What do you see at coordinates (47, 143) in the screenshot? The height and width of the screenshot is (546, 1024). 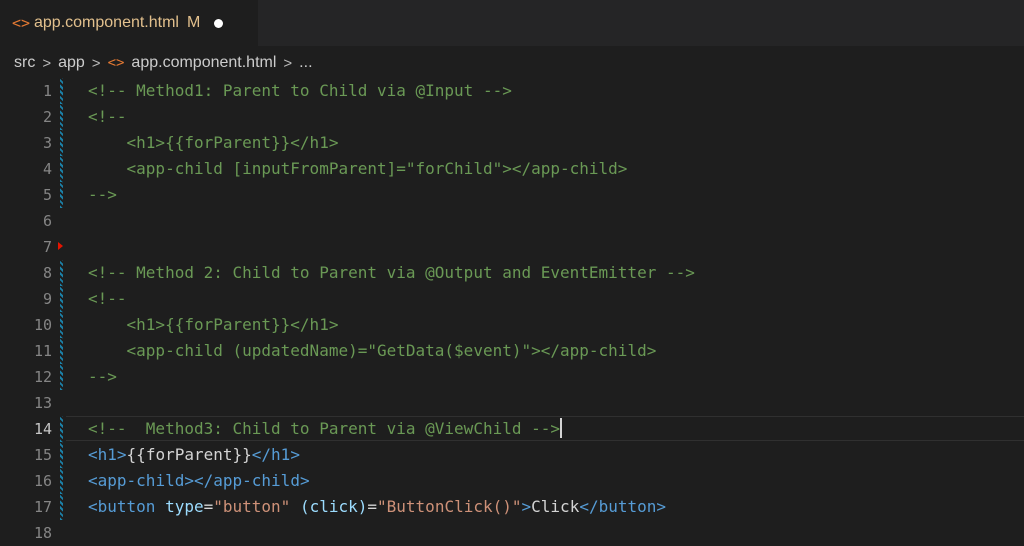 I see `line-number: 3` at bounding box center [47, 143].